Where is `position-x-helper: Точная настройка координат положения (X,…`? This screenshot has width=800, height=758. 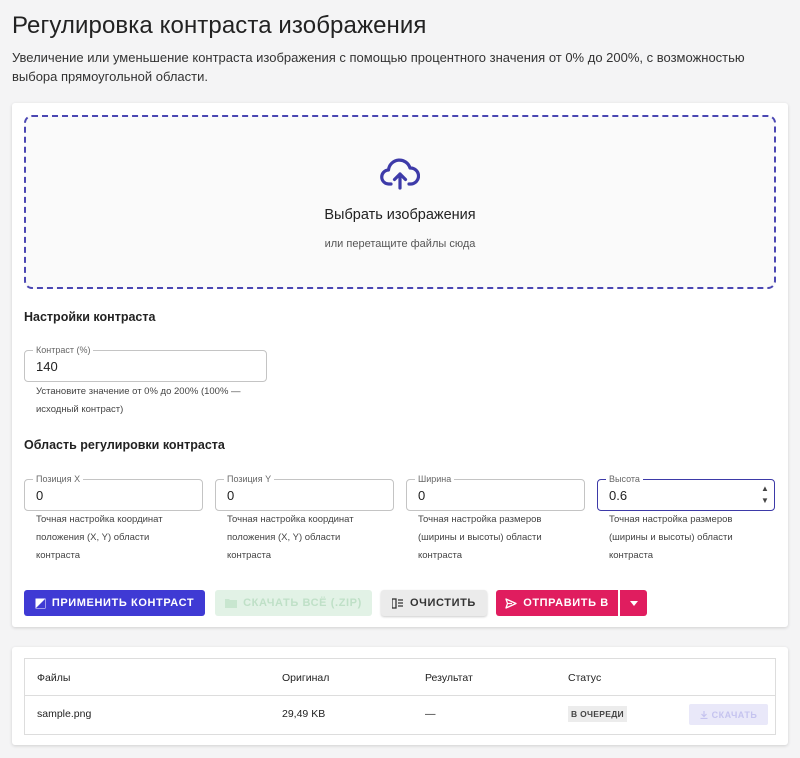 position-x-helper: Точная настройка координат положения (X,… is located at coordinates (121, 538).